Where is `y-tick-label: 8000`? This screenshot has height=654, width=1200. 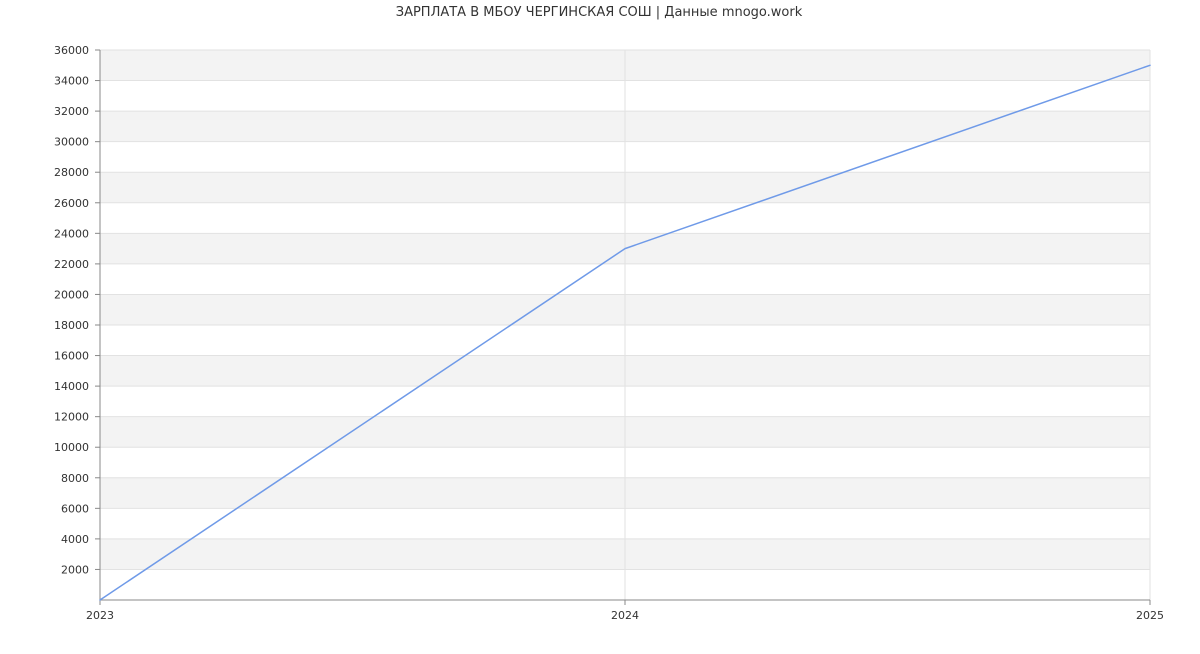
y-tick-label: 8000 is located at coordinates (75, 478).